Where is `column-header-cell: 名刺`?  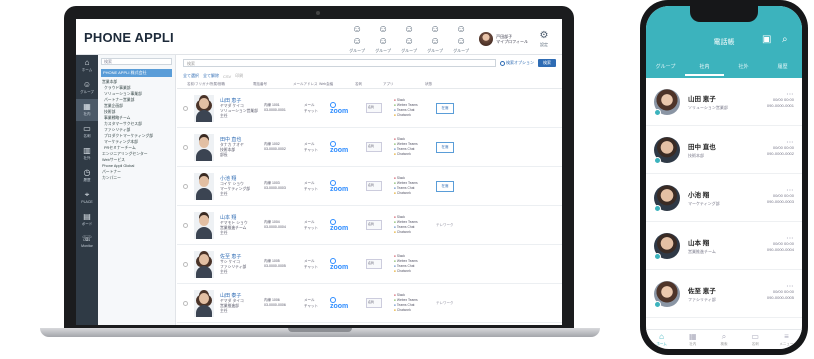
column-header-cell: 名刺 is located at coordinates (358, 84).